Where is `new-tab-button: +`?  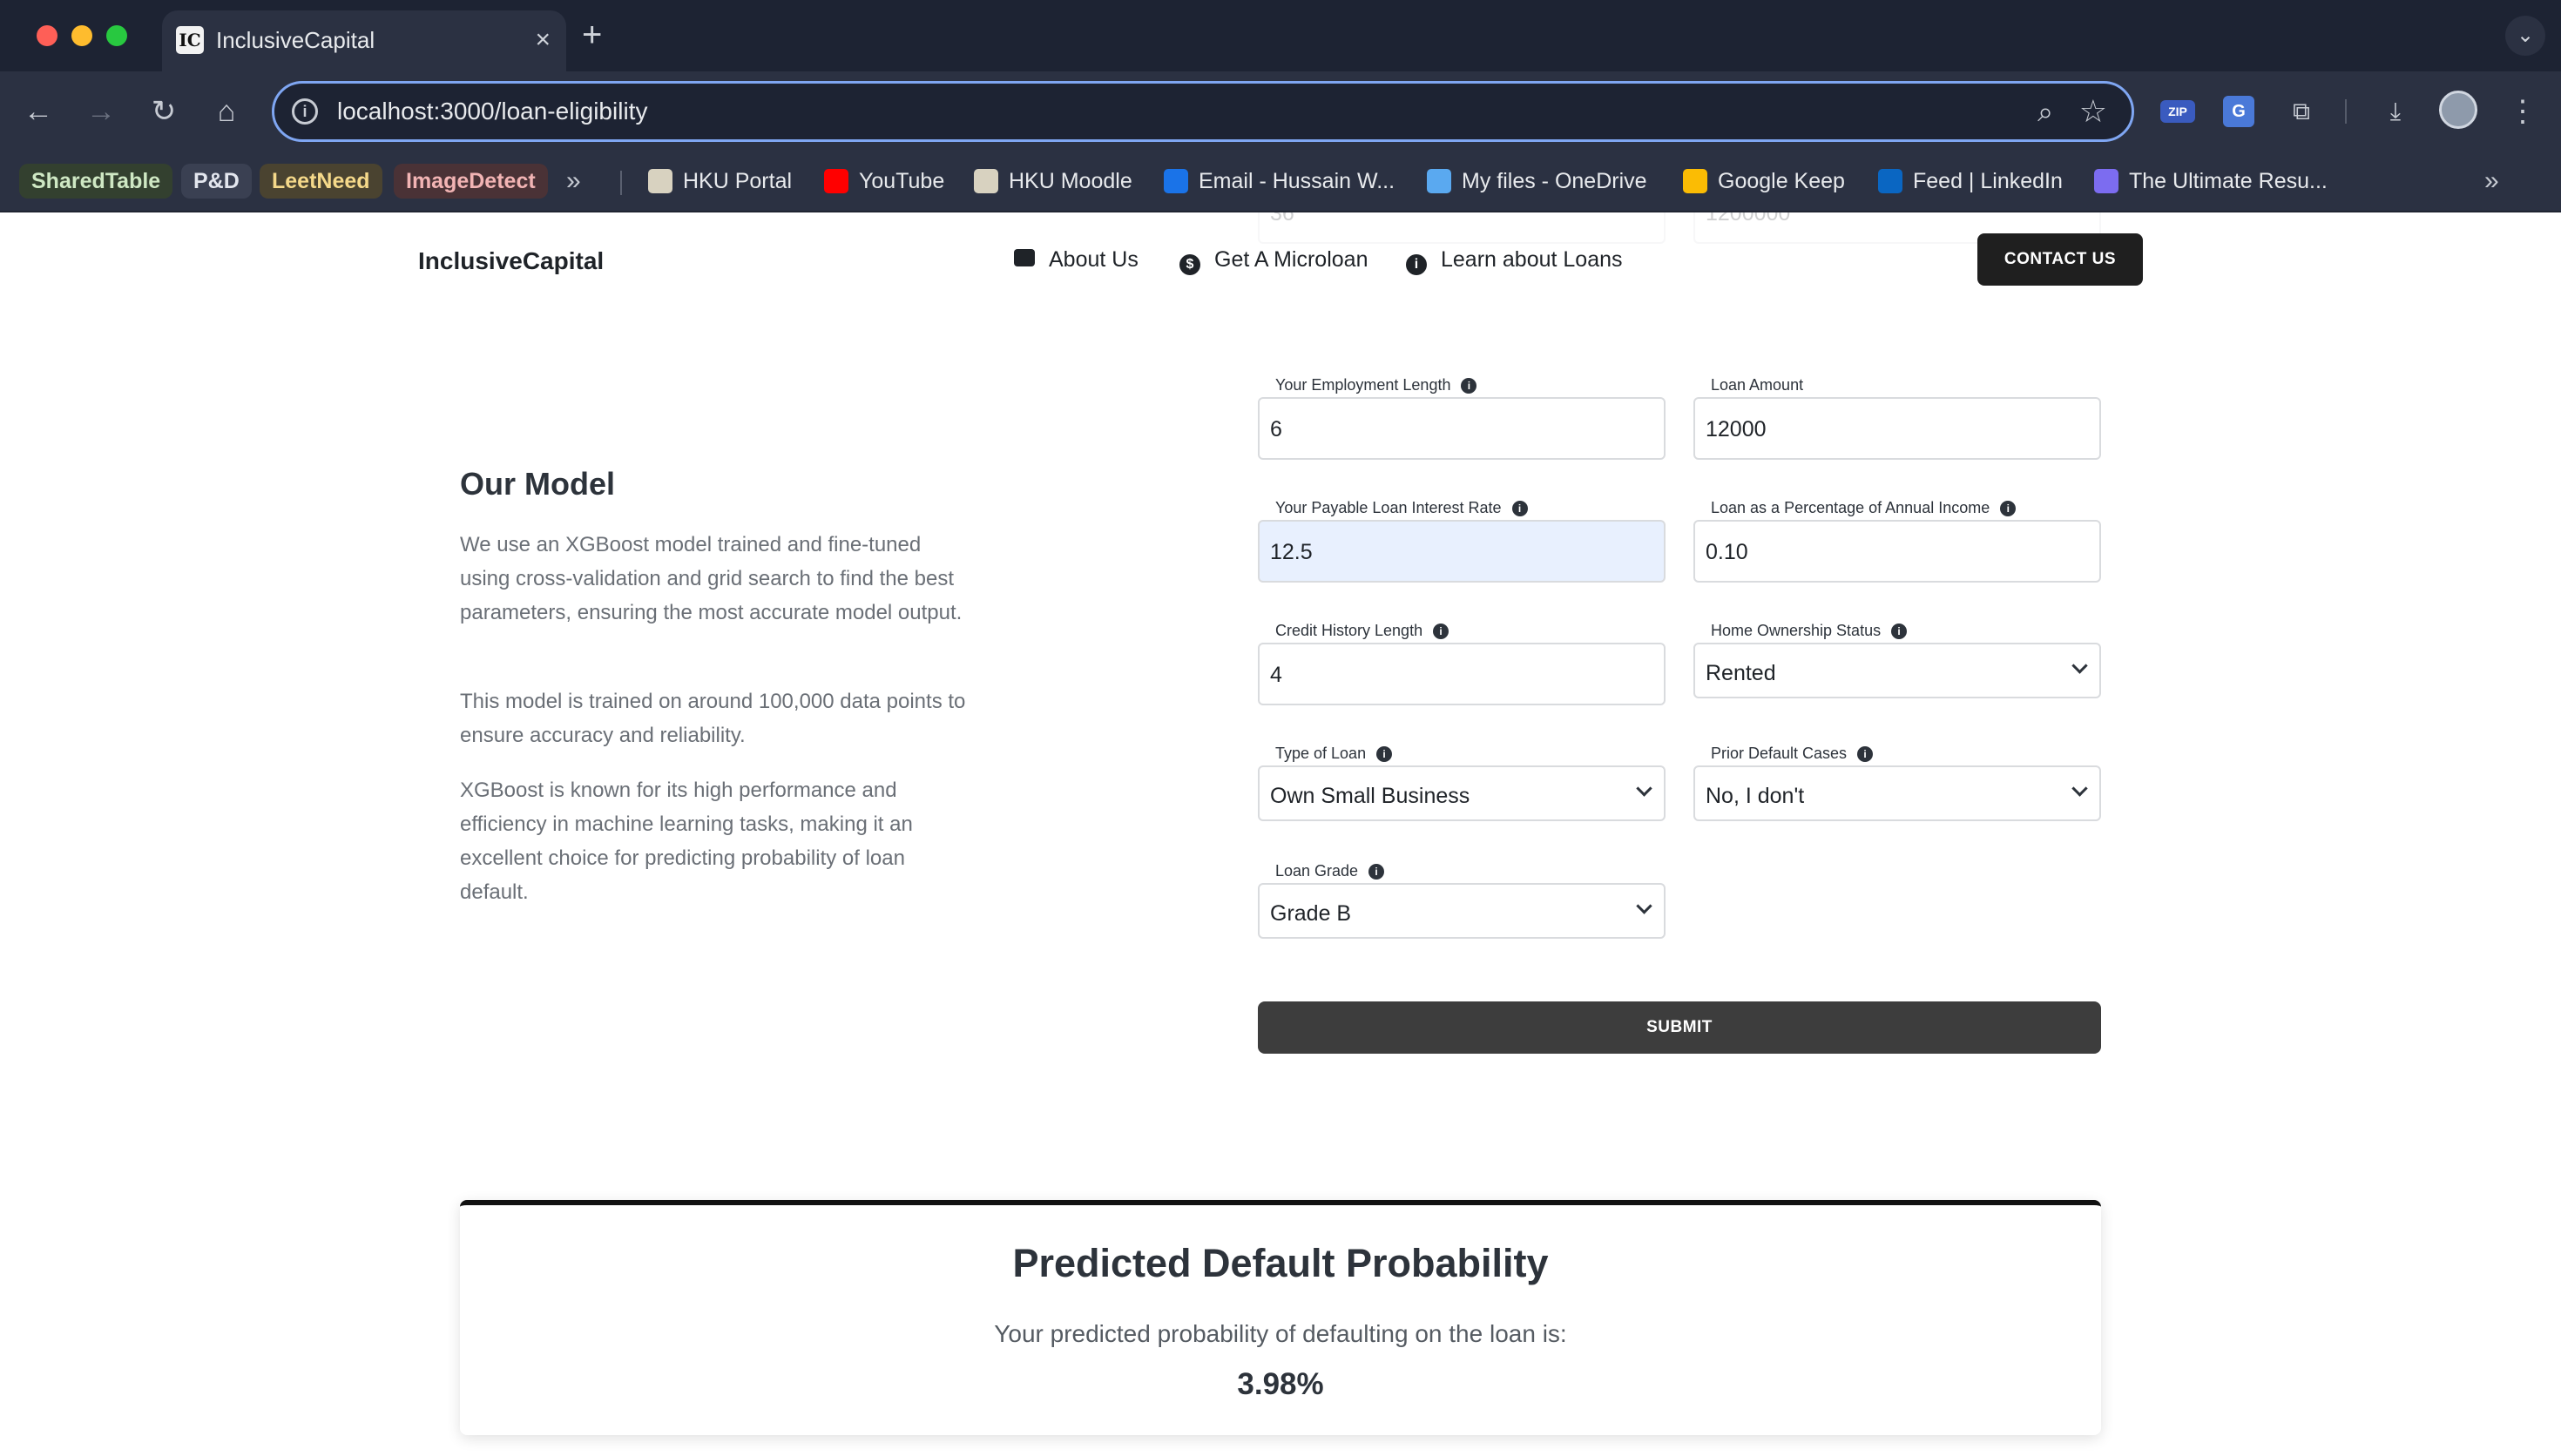
new-tab-button: + is located at coordinates (592, 34).